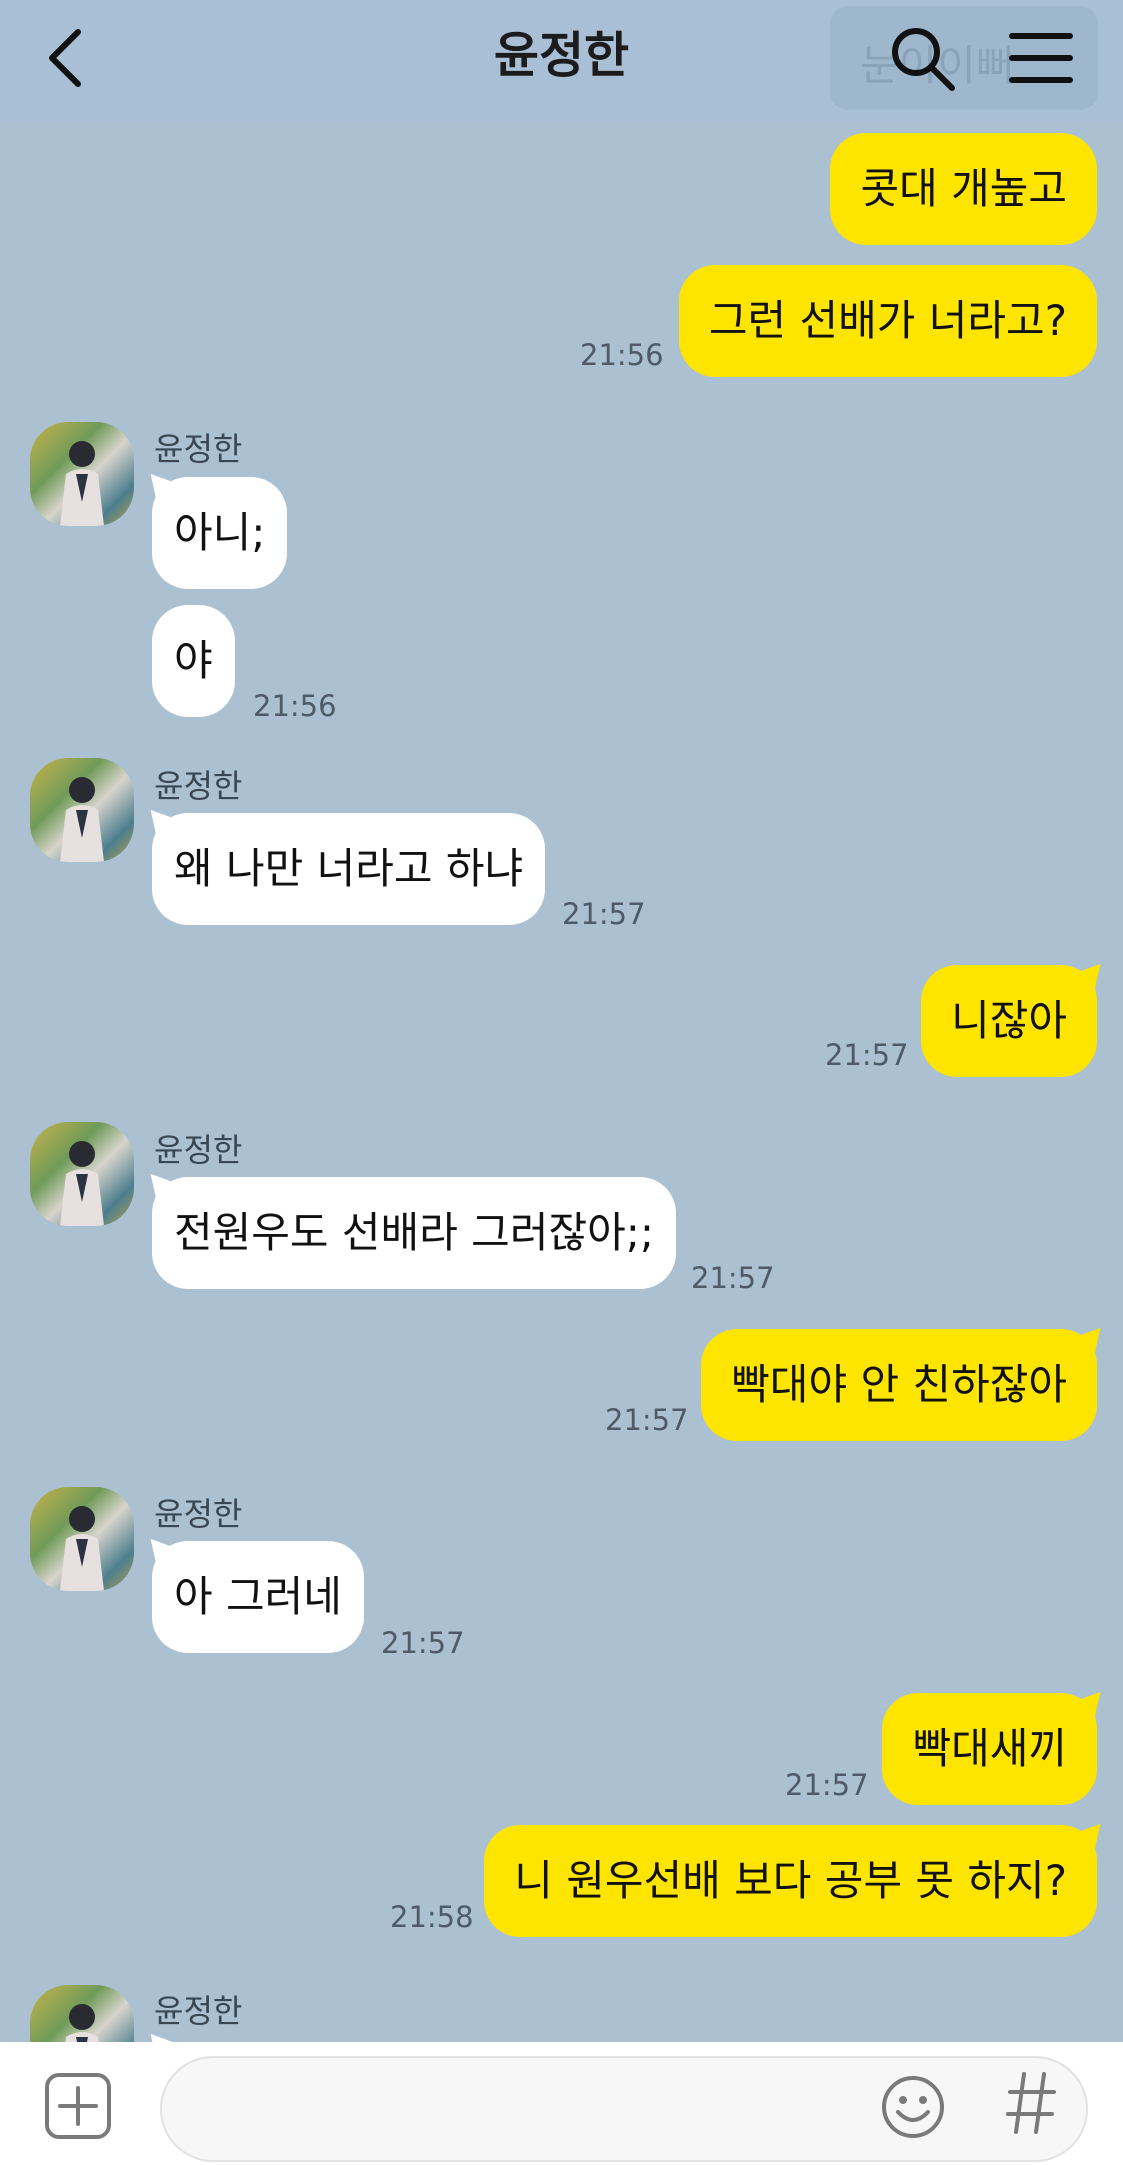 The width and height of the screenshot is (1123, 2165). Describe the element at coordinates (1031, 2103) in the screenshot. I see `hashtag-icon` at that location.